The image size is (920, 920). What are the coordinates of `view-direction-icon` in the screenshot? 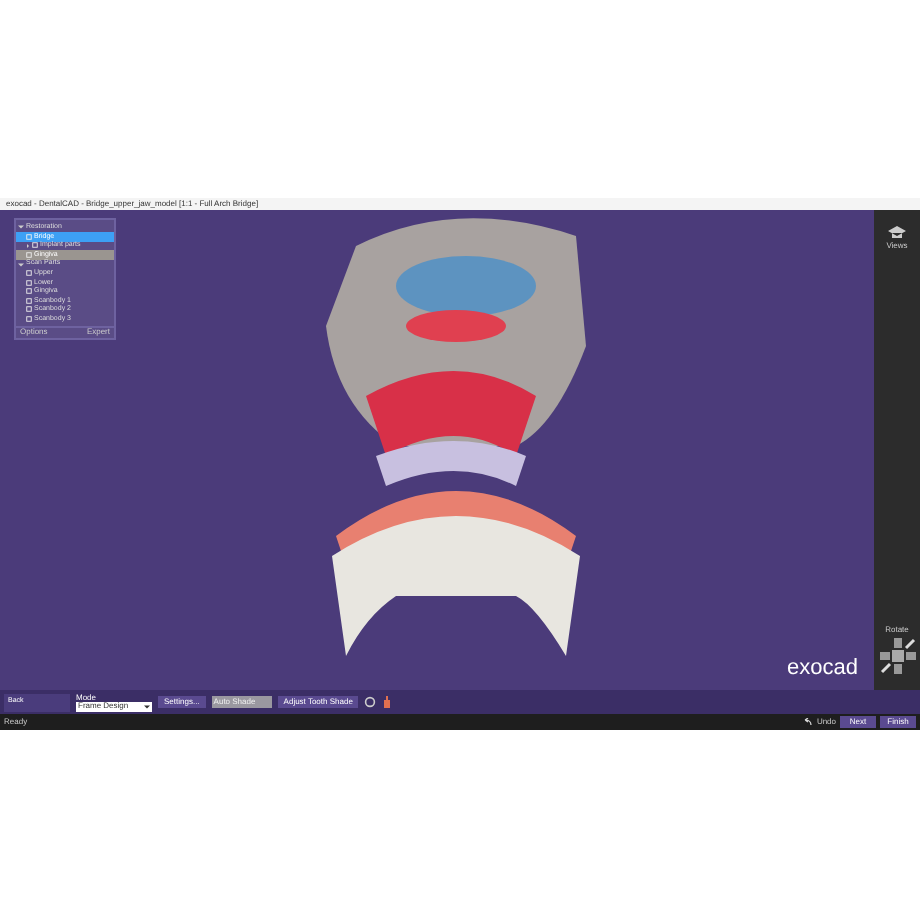 It's located at (897, 656).